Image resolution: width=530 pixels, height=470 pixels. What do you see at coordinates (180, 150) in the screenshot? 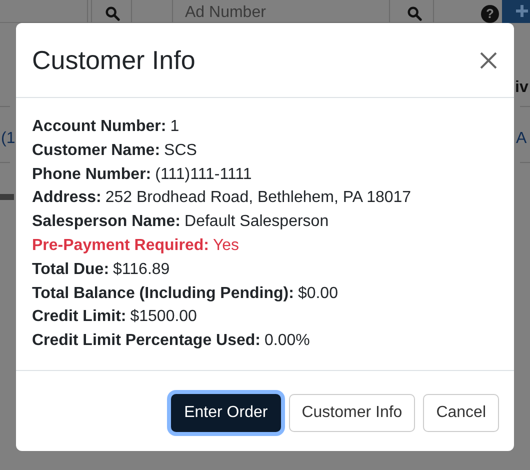
I see `field-value: SCS` at bounding box center [180, 150].